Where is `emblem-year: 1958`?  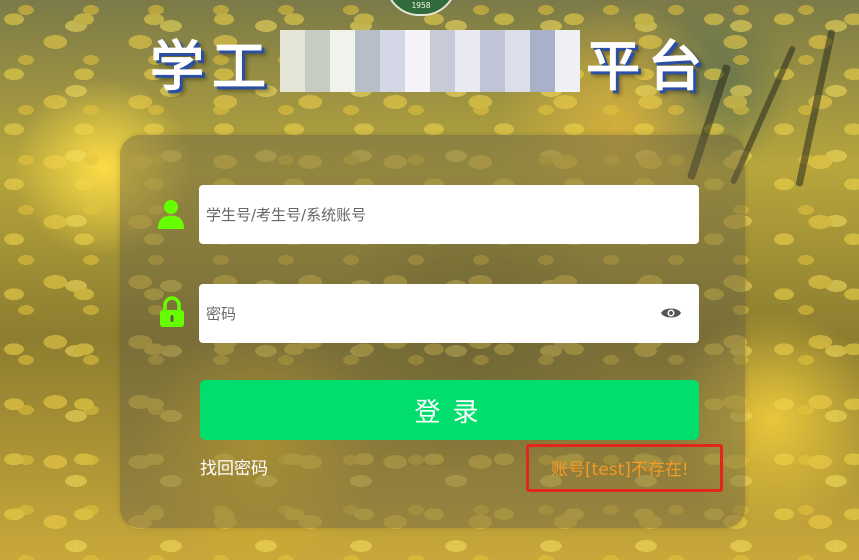 emblem-year: 1958 is located at coordinates (421, 5).